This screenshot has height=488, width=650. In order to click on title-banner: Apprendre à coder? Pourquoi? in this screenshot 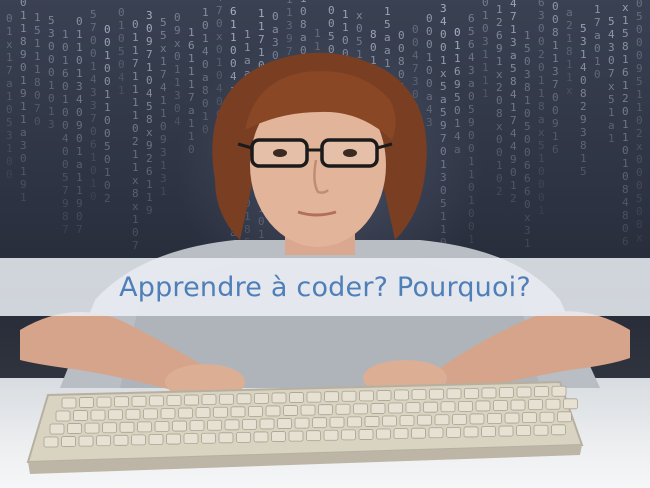, I will do `click(325, 287)`.